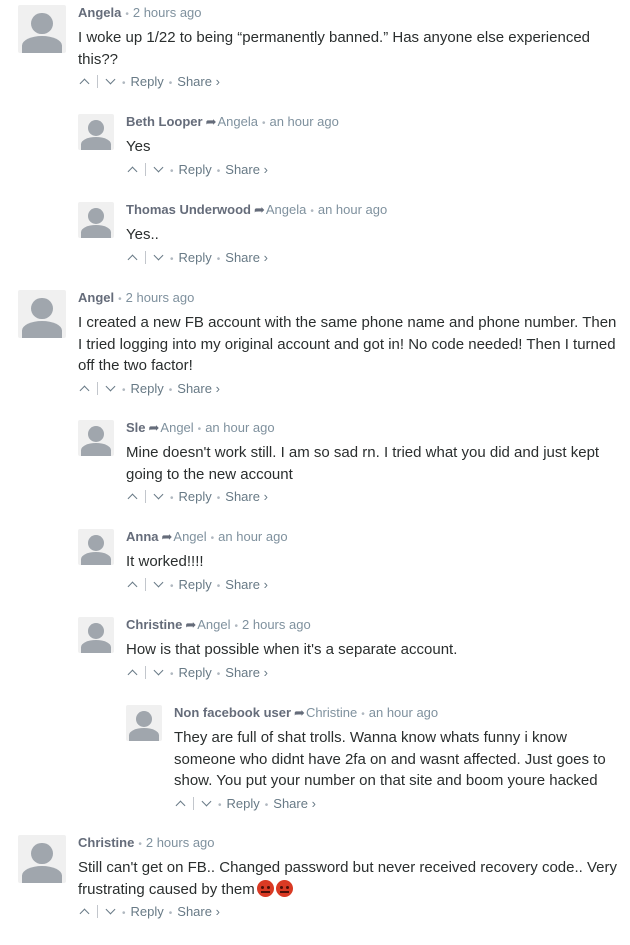 The height and width of the screenshot is (945, 630). I want to click on comment-meta: Christine ➦Angel • 2 hours ago, so click(374, 625).